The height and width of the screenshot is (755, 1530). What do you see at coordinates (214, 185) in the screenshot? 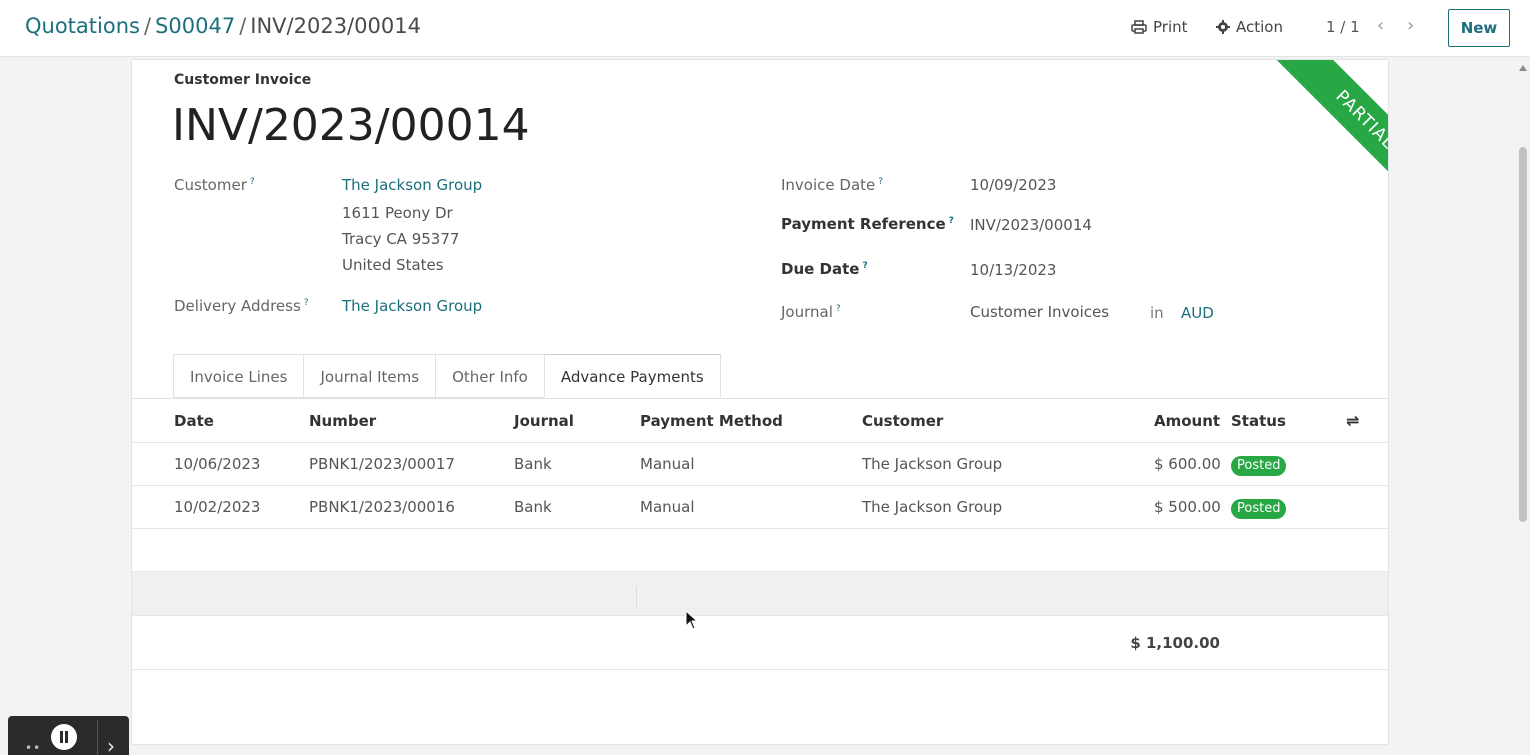
I see `customer-label: Customer?` at bounding box center [214, 185].